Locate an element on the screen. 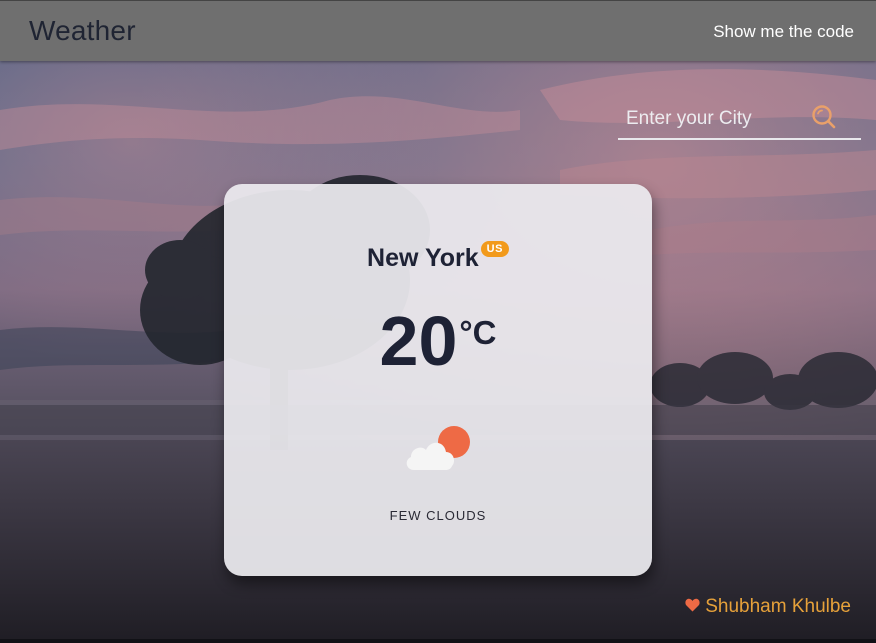  temperature-value: 20 is located at coordinates (418, 341).